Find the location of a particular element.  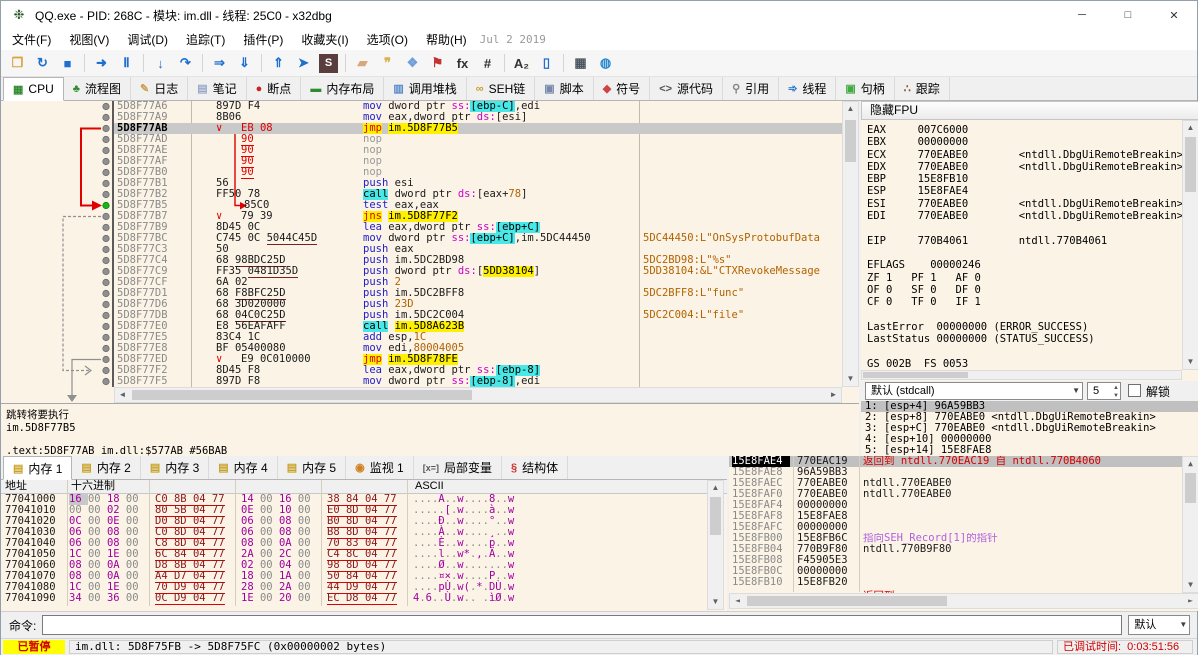

register-row: OF 0 SF 0 DF 0 is located at coordinates (1024, 290).